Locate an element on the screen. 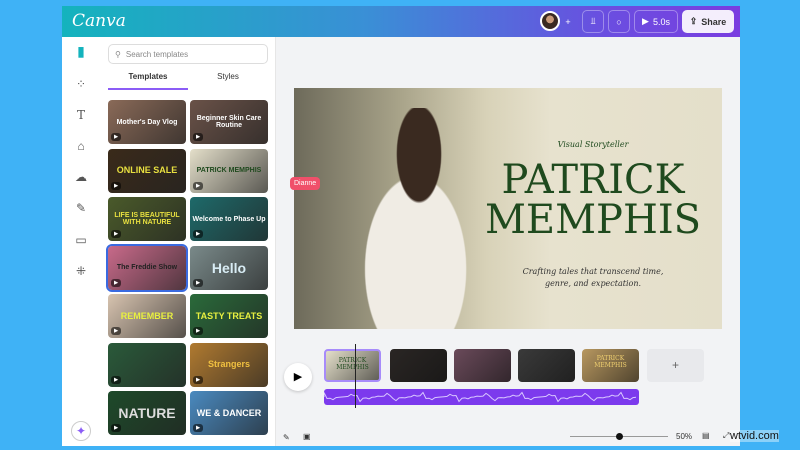 This screenshot has height=450, width=800. comment-button: ○ is located at coordinates (619, 21).